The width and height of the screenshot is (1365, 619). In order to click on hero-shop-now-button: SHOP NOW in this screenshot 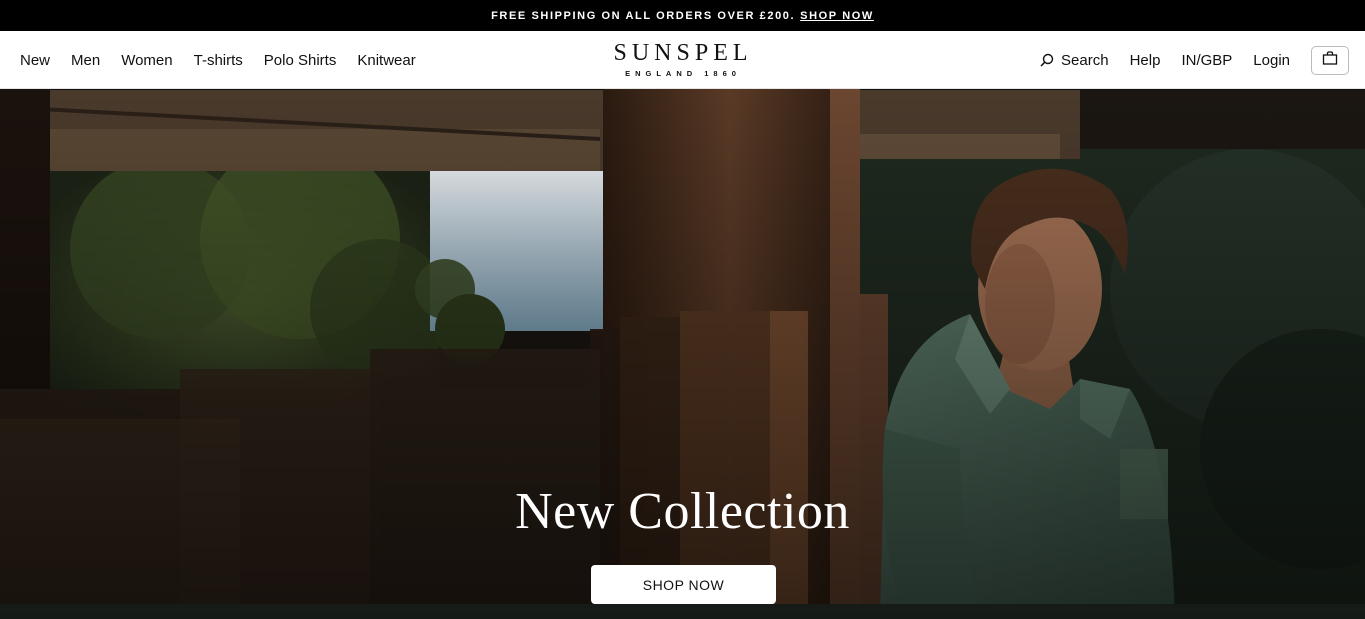, I will do `click(683, 584)`.